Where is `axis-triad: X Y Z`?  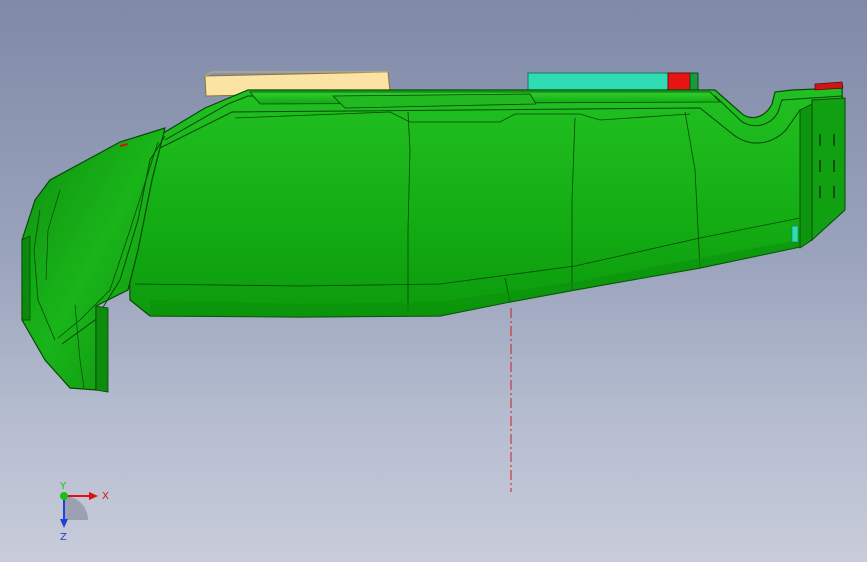
axis-triad: X Y Z is located at coordinates (84, 512).